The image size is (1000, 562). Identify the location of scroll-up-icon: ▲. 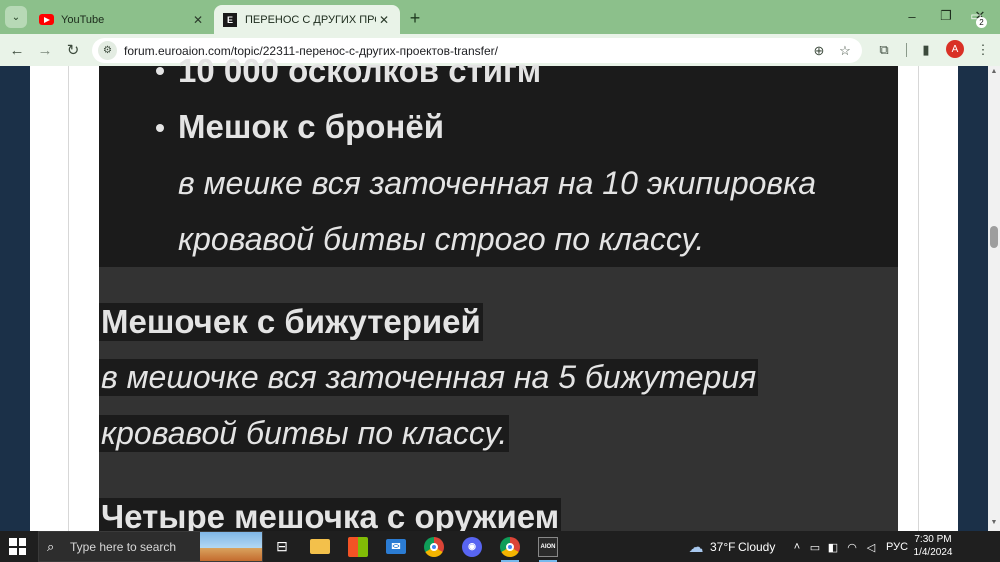
(994, 73).